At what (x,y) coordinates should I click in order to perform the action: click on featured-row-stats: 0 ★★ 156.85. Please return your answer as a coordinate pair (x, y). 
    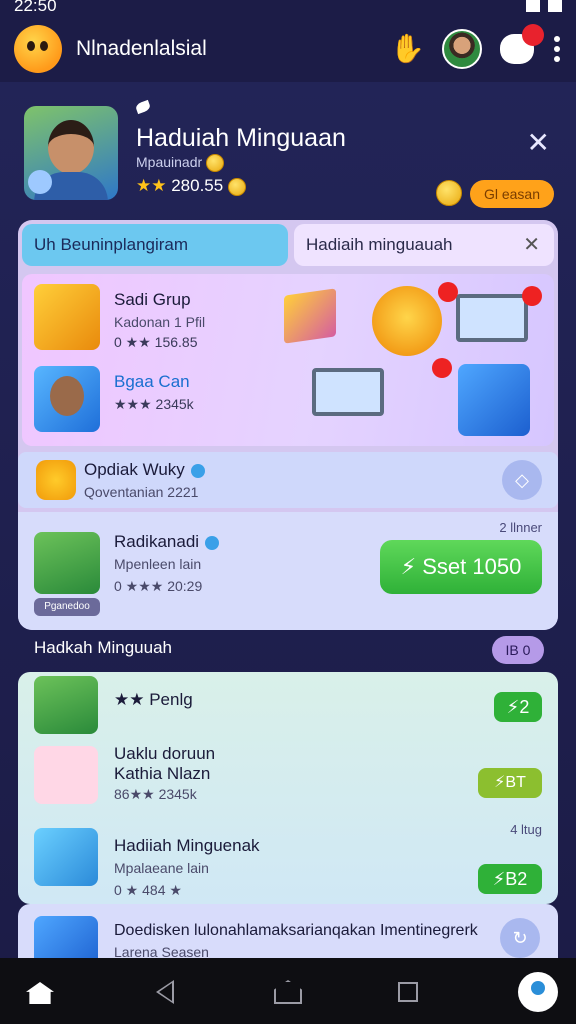
    Looking at the image, I should click on (156, 342).